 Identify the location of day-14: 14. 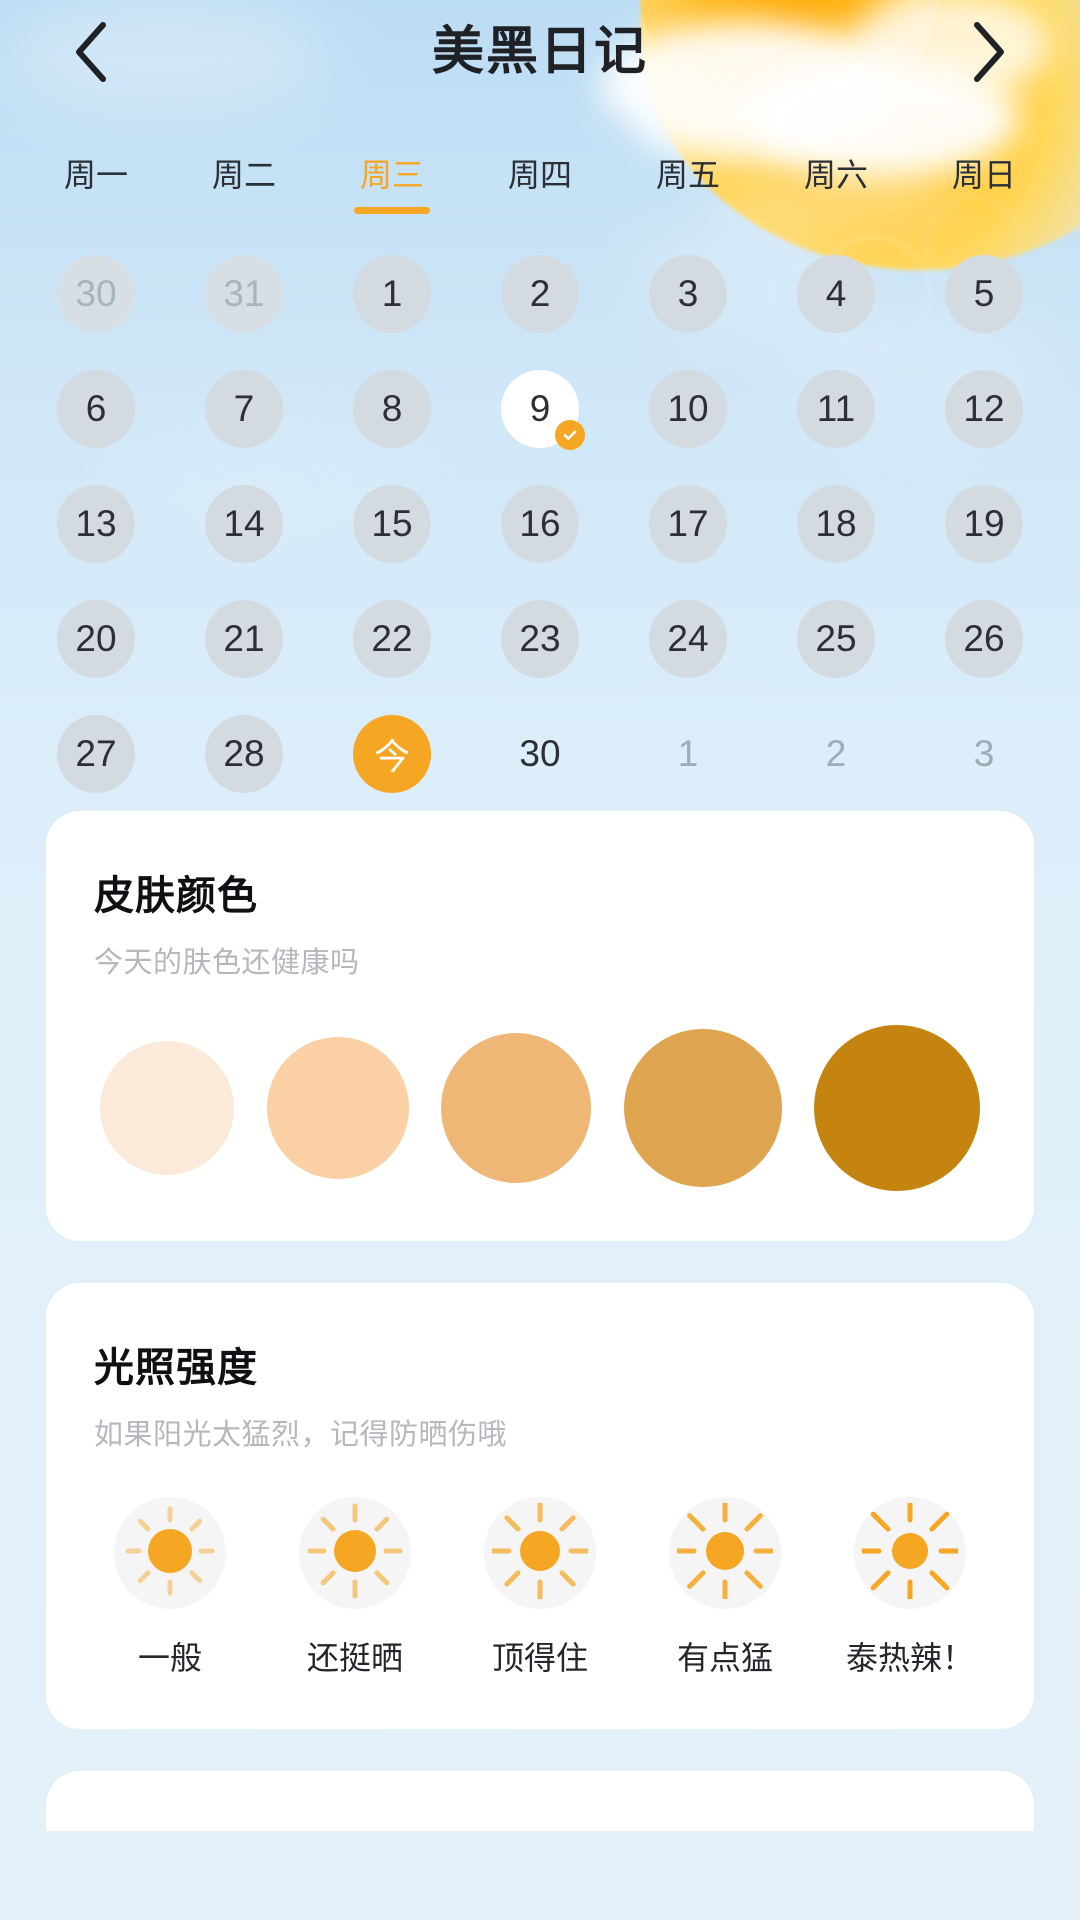
(244, 523).